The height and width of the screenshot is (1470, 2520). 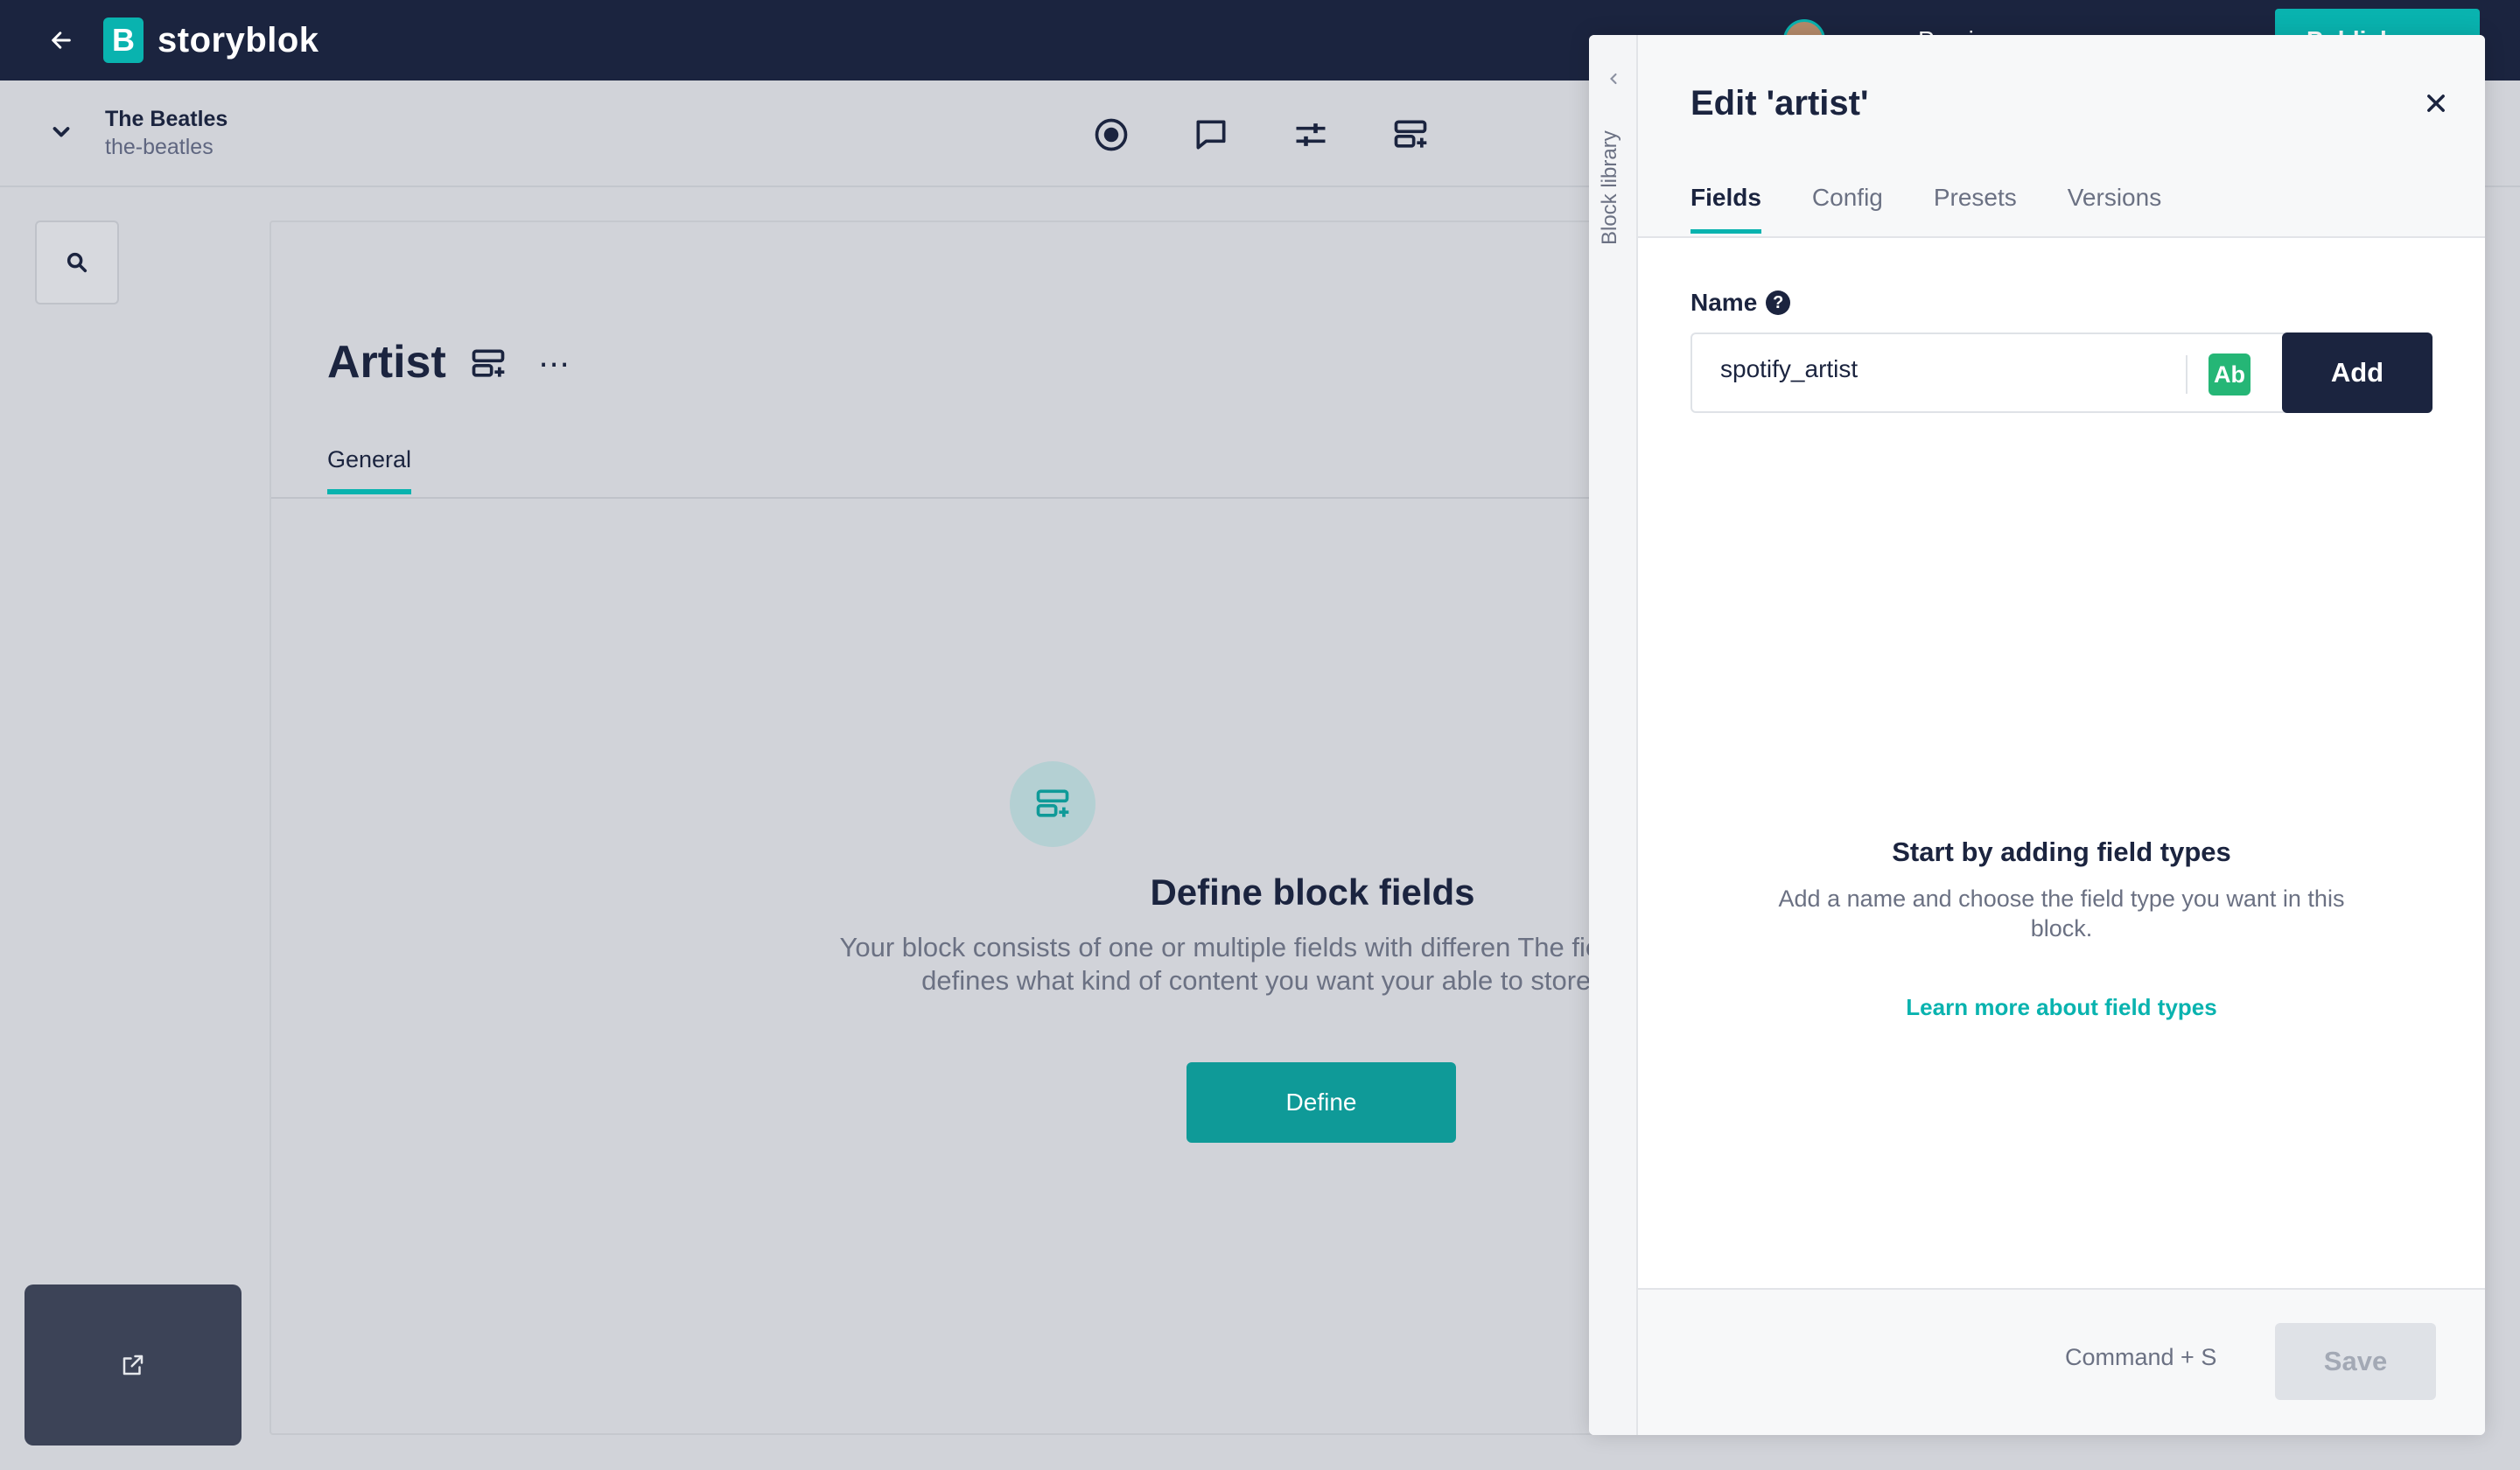 I want to click on logo-text: storyblok, so click(x=238, y=40).